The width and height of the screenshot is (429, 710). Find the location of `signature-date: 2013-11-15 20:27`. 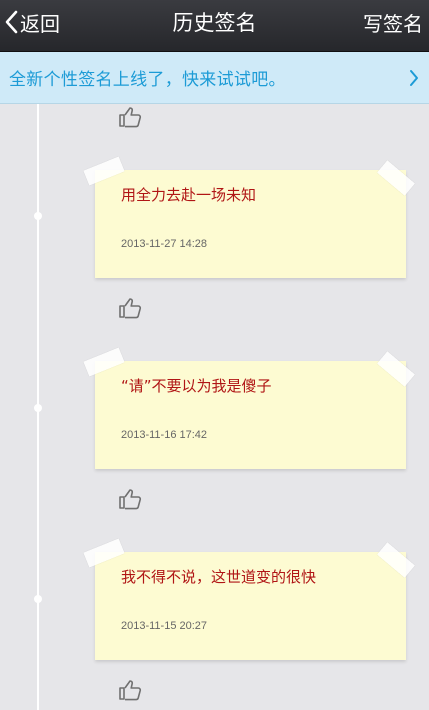

signature-date: 2013-11-15 20:27 is located at coordinates (164, 626).